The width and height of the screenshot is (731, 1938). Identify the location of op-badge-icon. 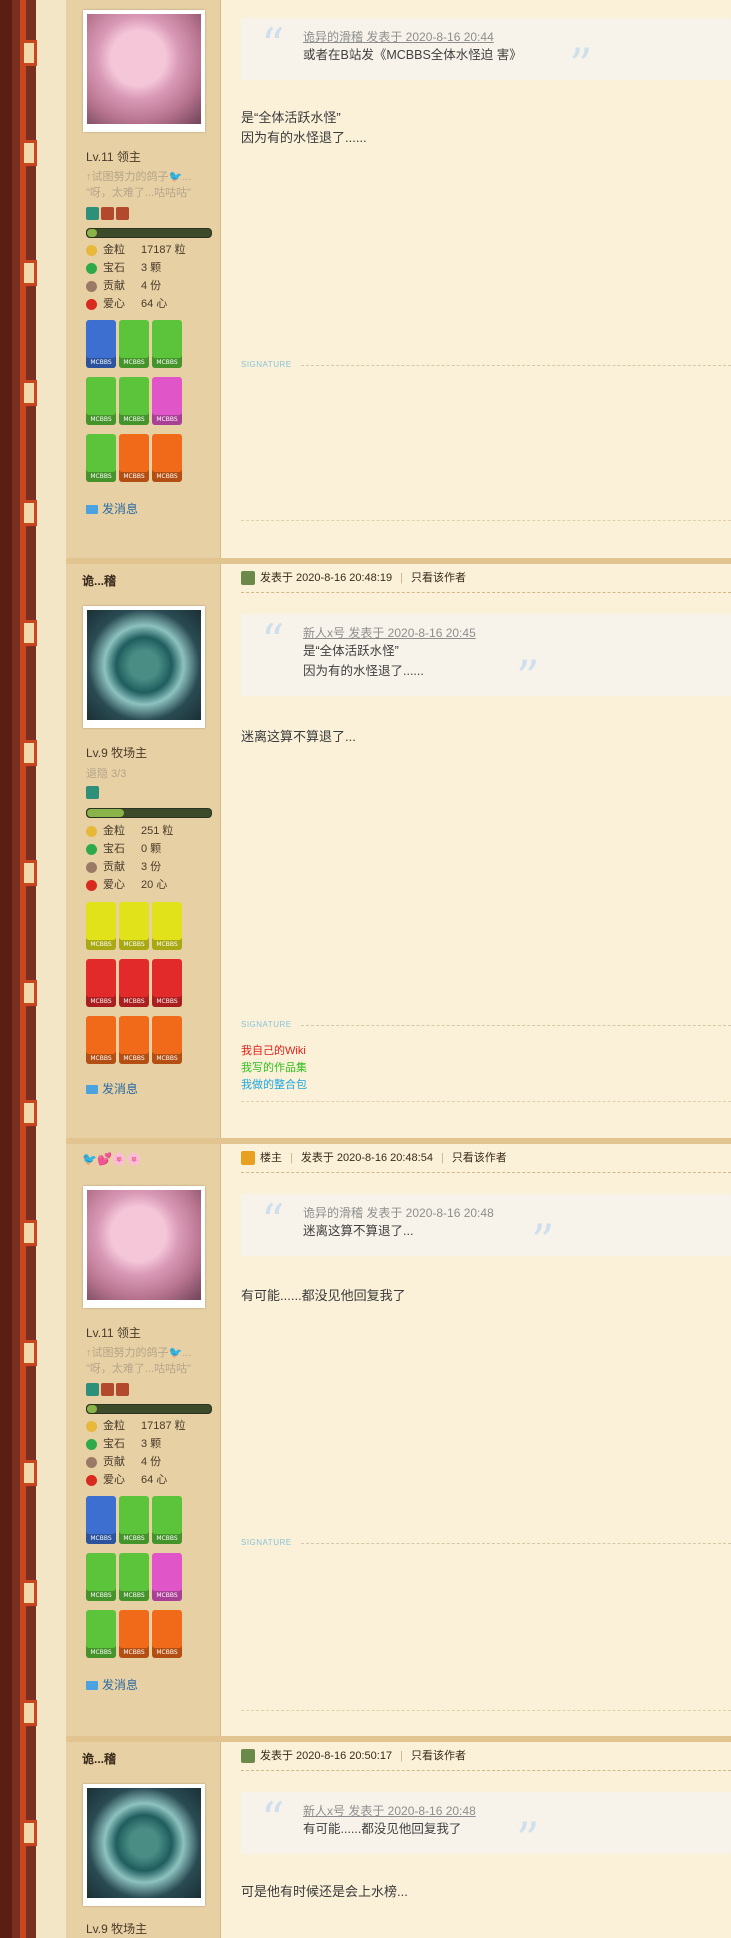
(248, 1158).